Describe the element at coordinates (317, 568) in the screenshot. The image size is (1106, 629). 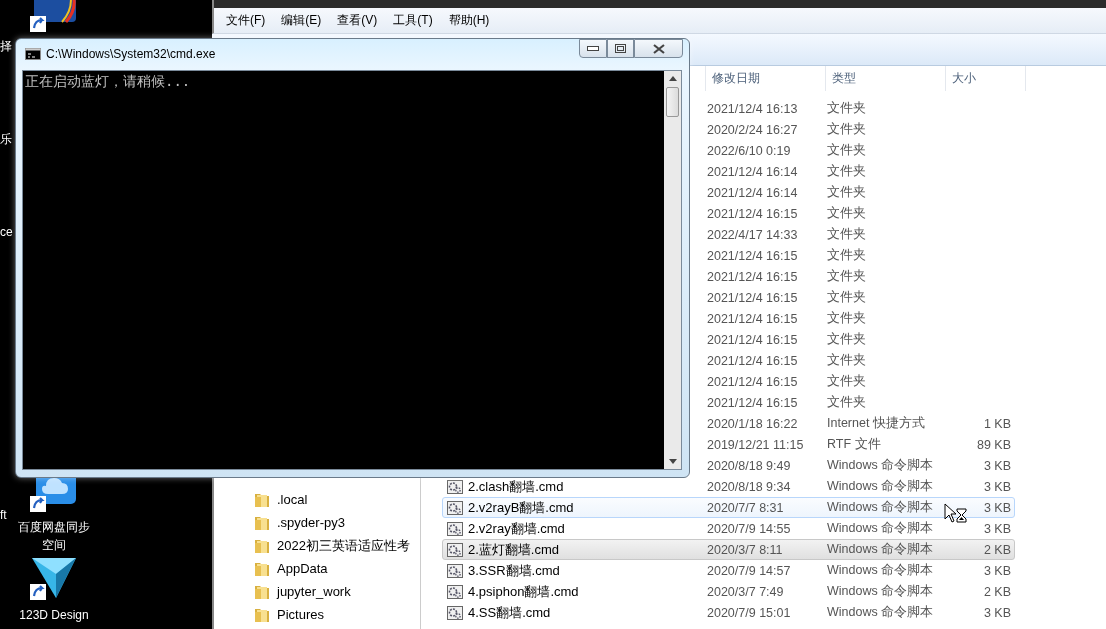
I see `nav-folder-item: AppData` at that location.